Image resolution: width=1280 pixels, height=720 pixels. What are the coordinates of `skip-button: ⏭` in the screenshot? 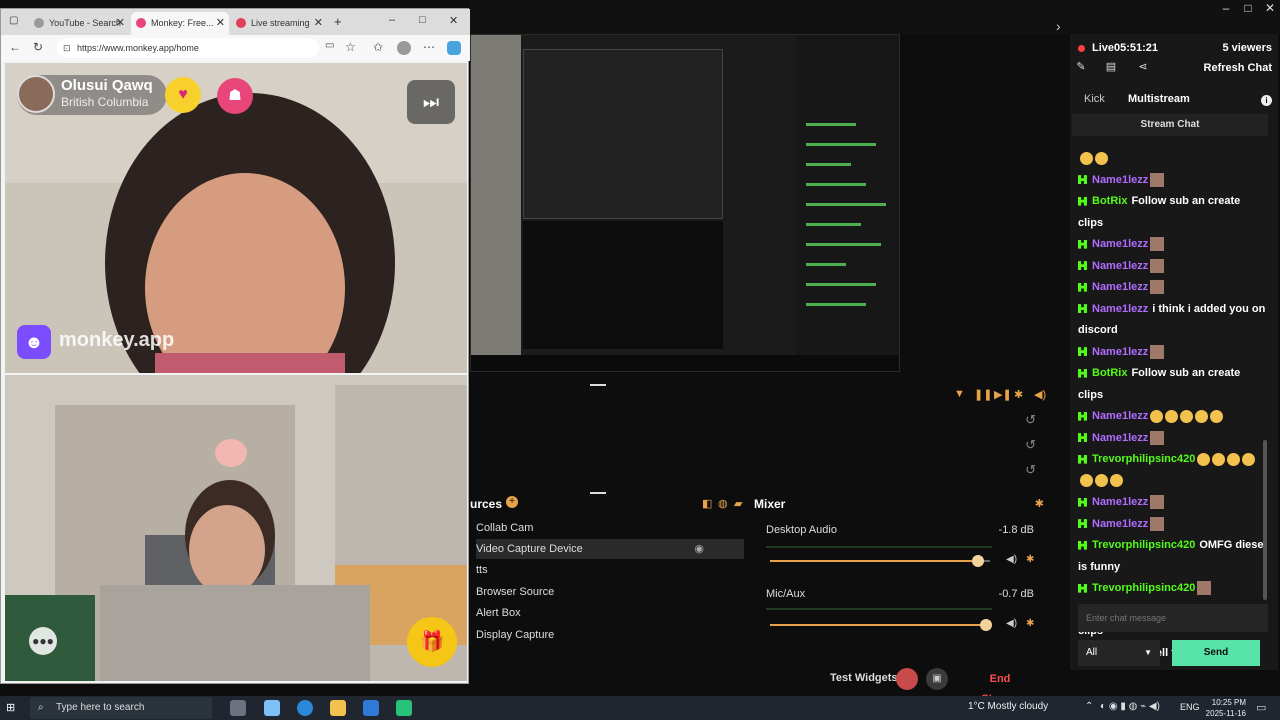 It's located at (431, 102).